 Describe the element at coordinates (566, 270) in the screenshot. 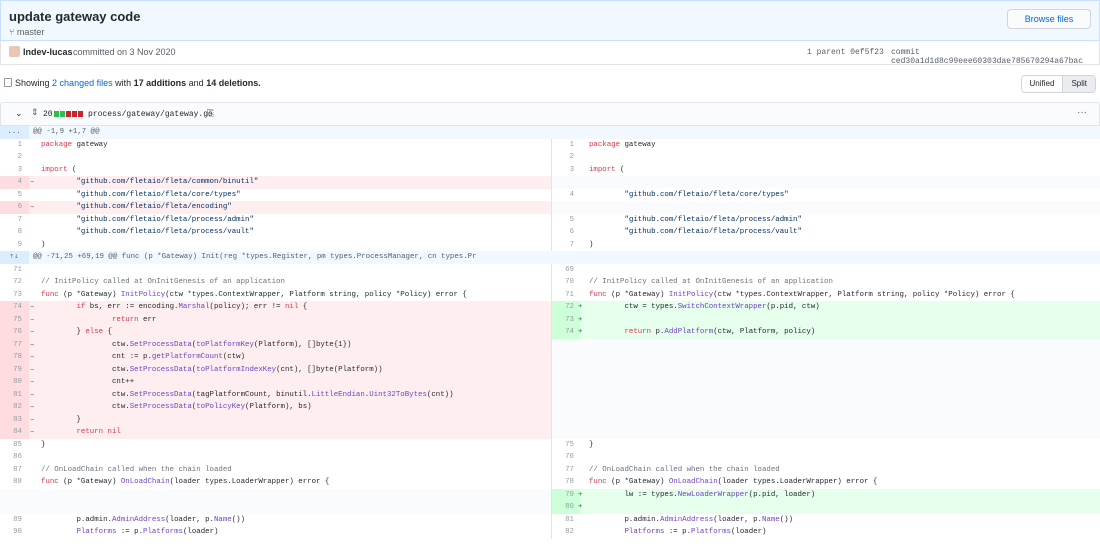

I see `right-line-number: 69` at that location.